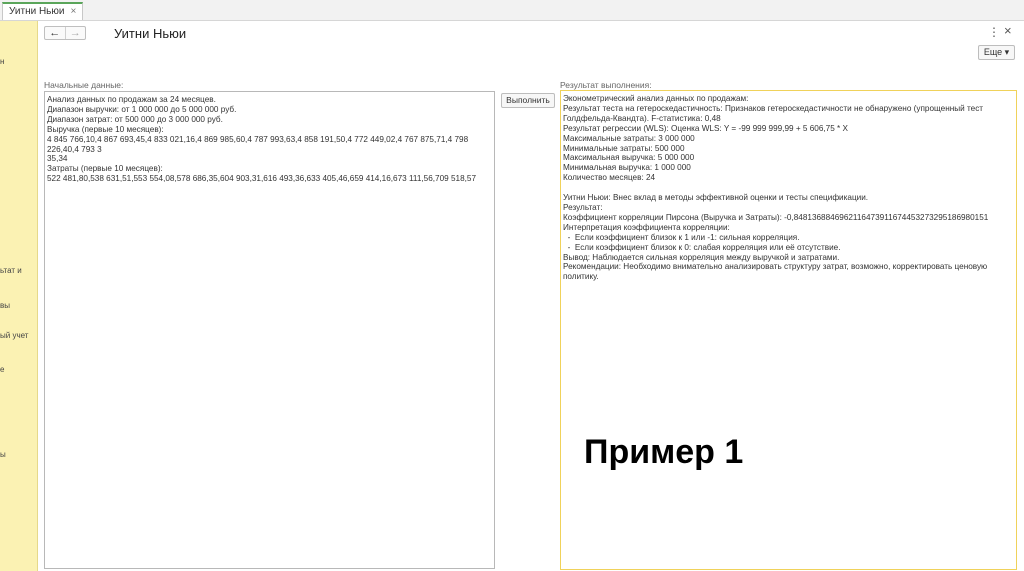  What do you see at coordinates (2, 61) in the screenshot?
I see `sidebar-item: н` at bounding box center [2, 61].